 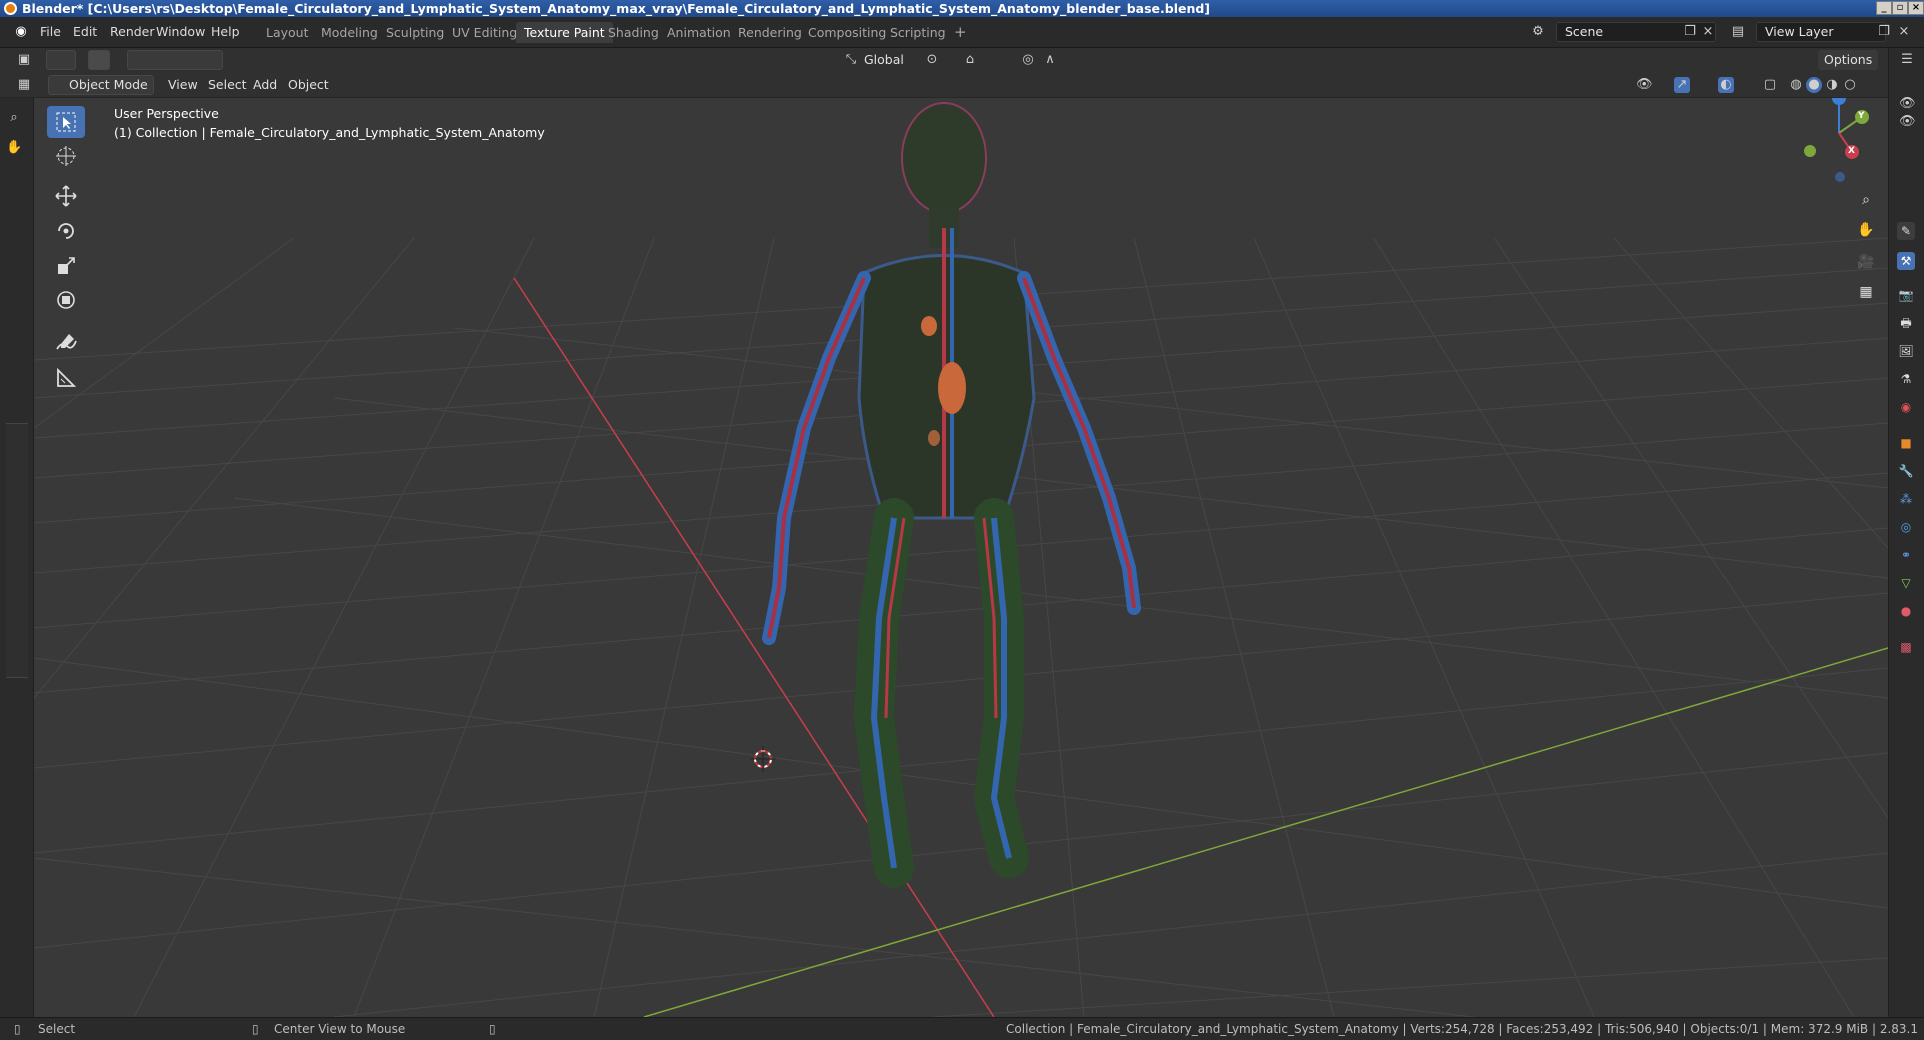 I want to click on gizmo-y-label: Y, so click(x=1861, y=116).